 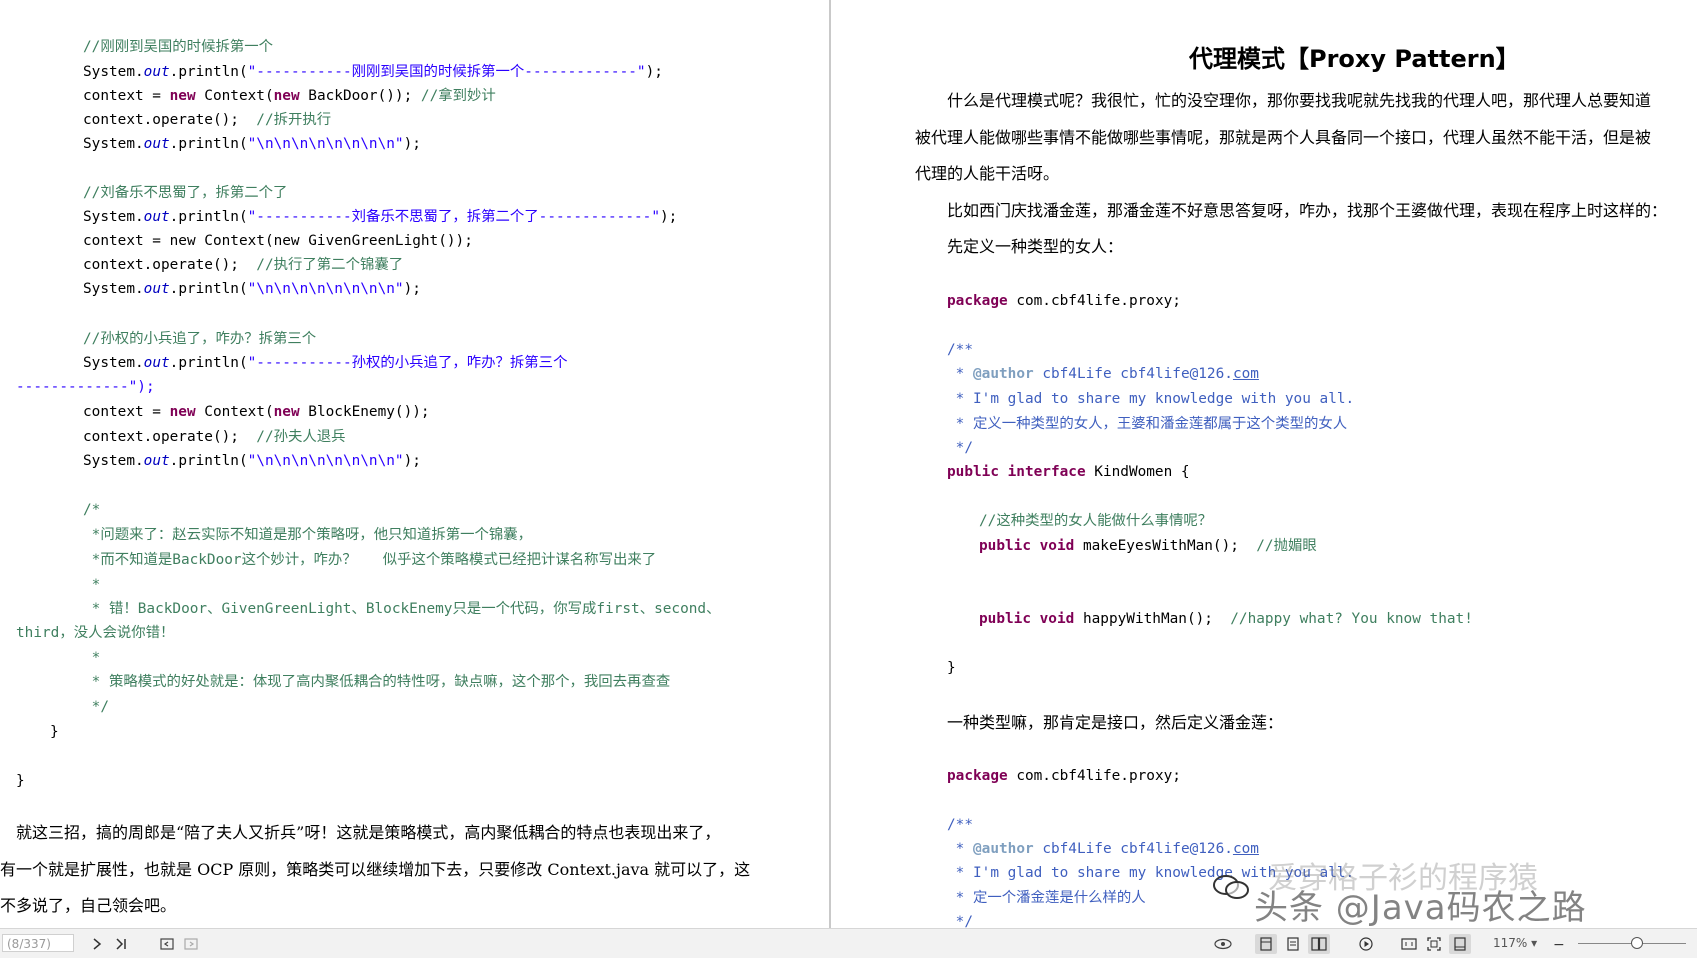 What do you see at coordinates (92, 510) in the screenshot?
I see `code-comment: /*` at bounding box center [92, 510].